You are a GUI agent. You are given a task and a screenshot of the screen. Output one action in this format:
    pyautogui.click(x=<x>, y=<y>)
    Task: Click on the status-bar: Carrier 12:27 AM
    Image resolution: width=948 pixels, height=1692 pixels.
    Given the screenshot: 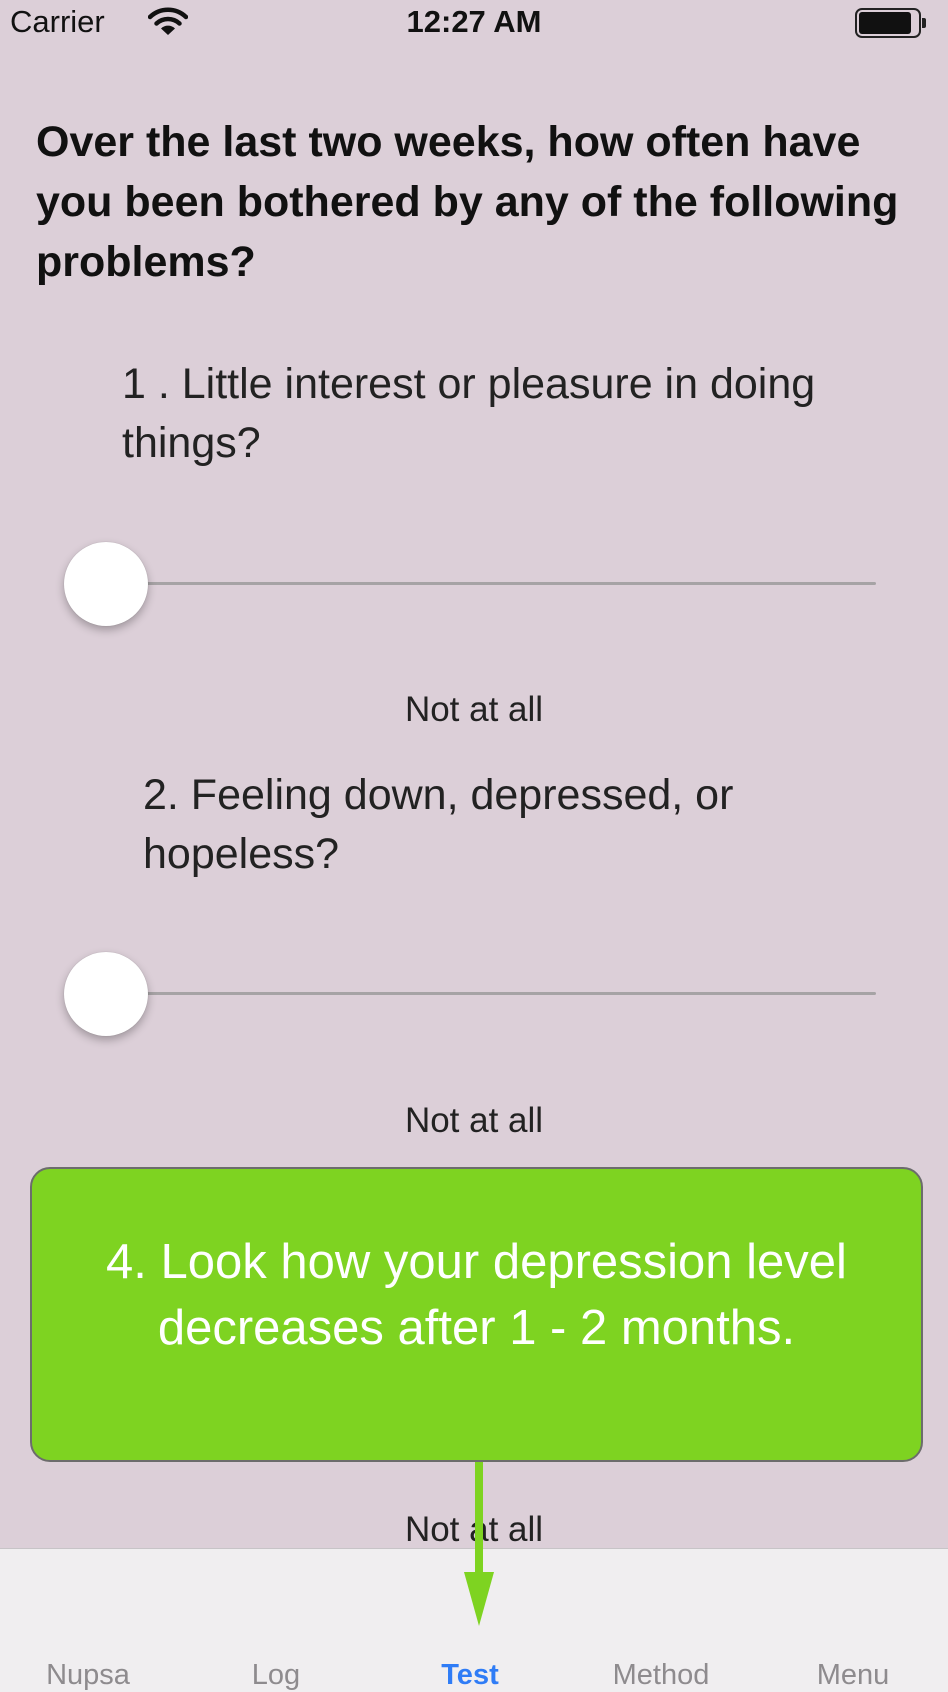 What is the action you would take?
    pyautogui.click(x=474, y=23)
    